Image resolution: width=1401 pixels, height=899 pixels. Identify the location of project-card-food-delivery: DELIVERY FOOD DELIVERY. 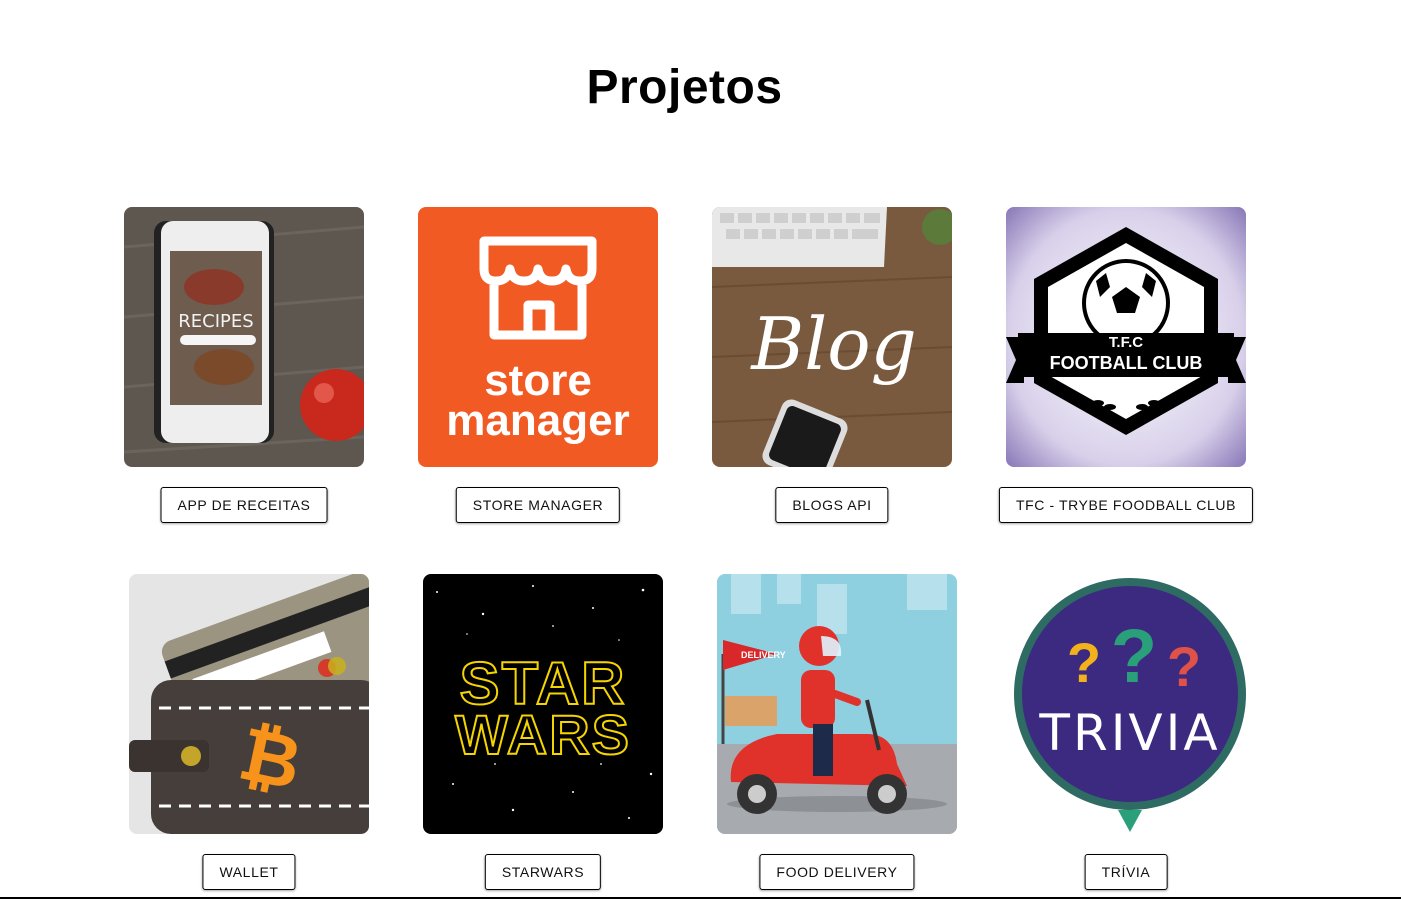
(837, 732).